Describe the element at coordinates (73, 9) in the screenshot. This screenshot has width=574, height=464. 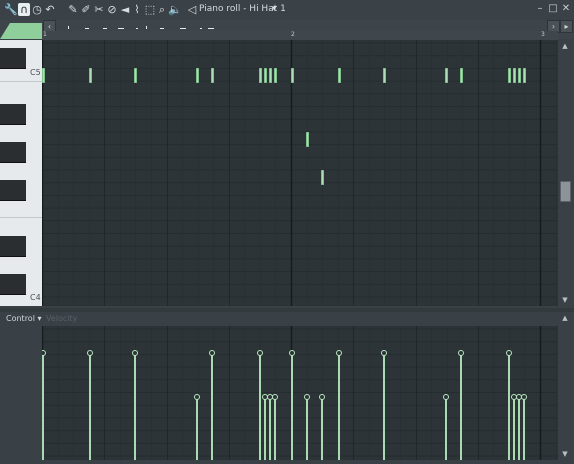
I see `pencil-icon: ✎` at that location.